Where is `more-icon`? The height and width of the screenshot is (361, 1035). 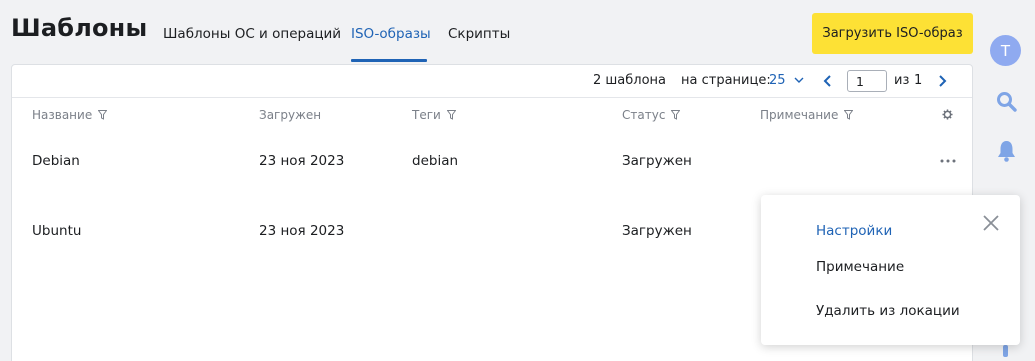 more-icon is located at coordinates (948, 161).